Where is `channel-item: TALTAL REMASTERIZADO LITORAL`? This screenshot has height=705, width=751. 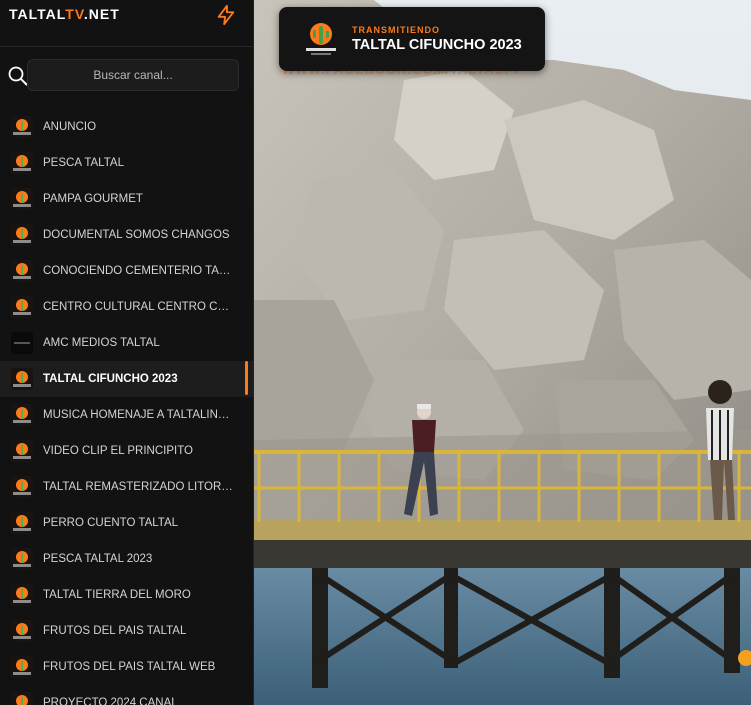
channel-item: TALTAL REMASTERIZADO LITORAL is located at coordinates (126, 487).